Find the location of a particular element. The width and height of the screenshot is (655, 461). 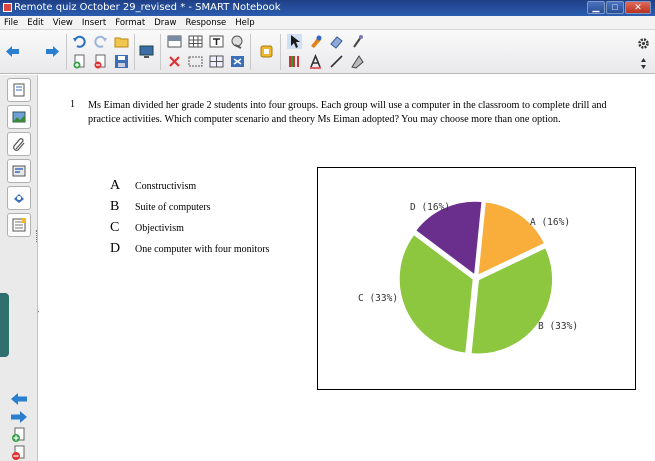

screen-shade-icon is located at coordinates (174, 41).